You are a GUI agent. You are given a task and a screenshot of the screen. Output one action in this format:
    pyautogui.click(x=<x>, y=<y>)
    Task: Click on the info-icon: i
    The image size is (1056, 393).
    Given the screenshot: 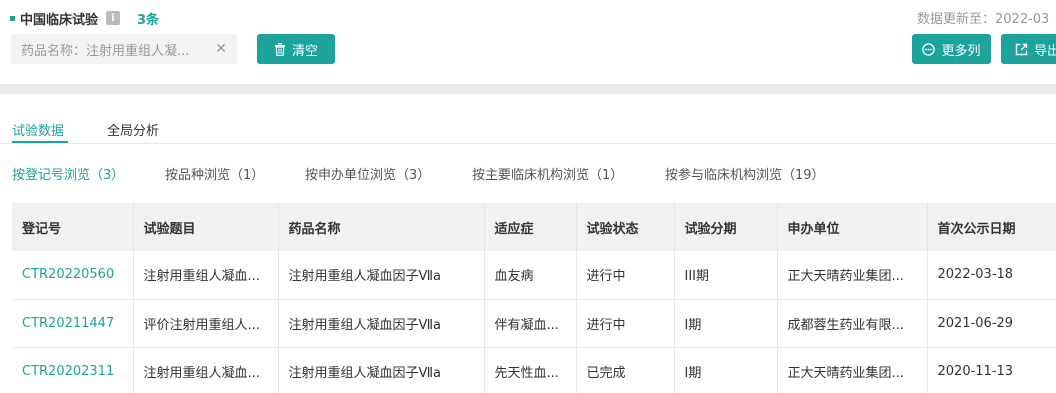 What is the action you would take?
    pyautogui.click(x=113, y=18)
    